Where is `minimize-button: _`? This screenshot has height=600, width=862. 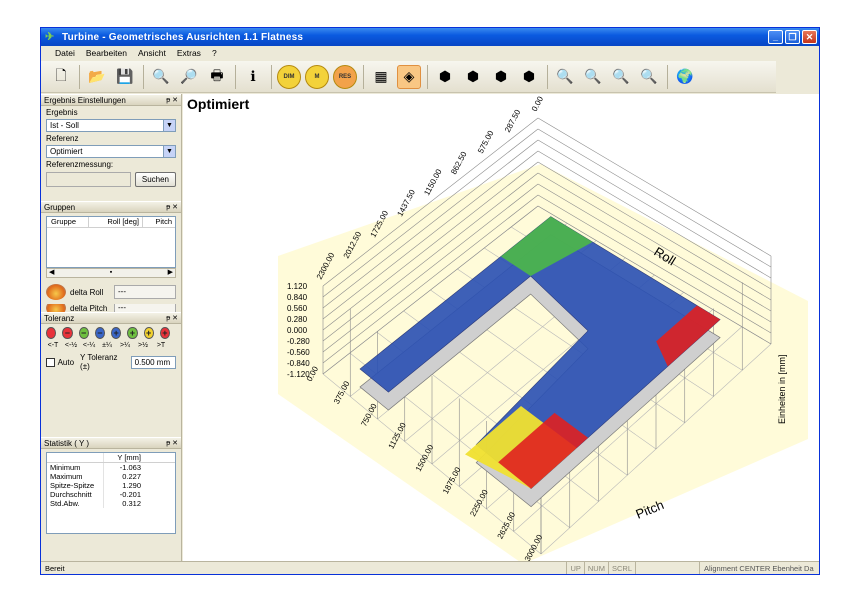 minimize-button: _ is located at coordinates (775, 37).